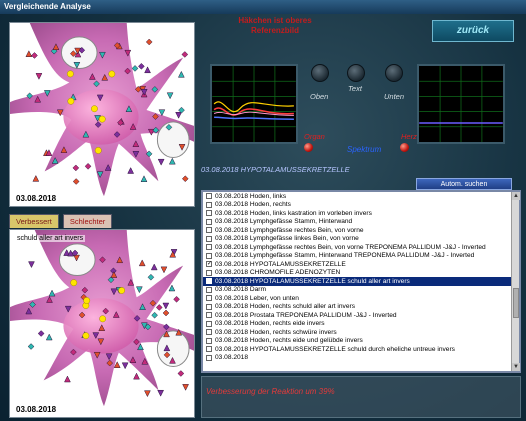 Image resolution: width=526 pixels, height=421 pixels. I want to click on list-item-checkbox: ✓, so click(209, 264).